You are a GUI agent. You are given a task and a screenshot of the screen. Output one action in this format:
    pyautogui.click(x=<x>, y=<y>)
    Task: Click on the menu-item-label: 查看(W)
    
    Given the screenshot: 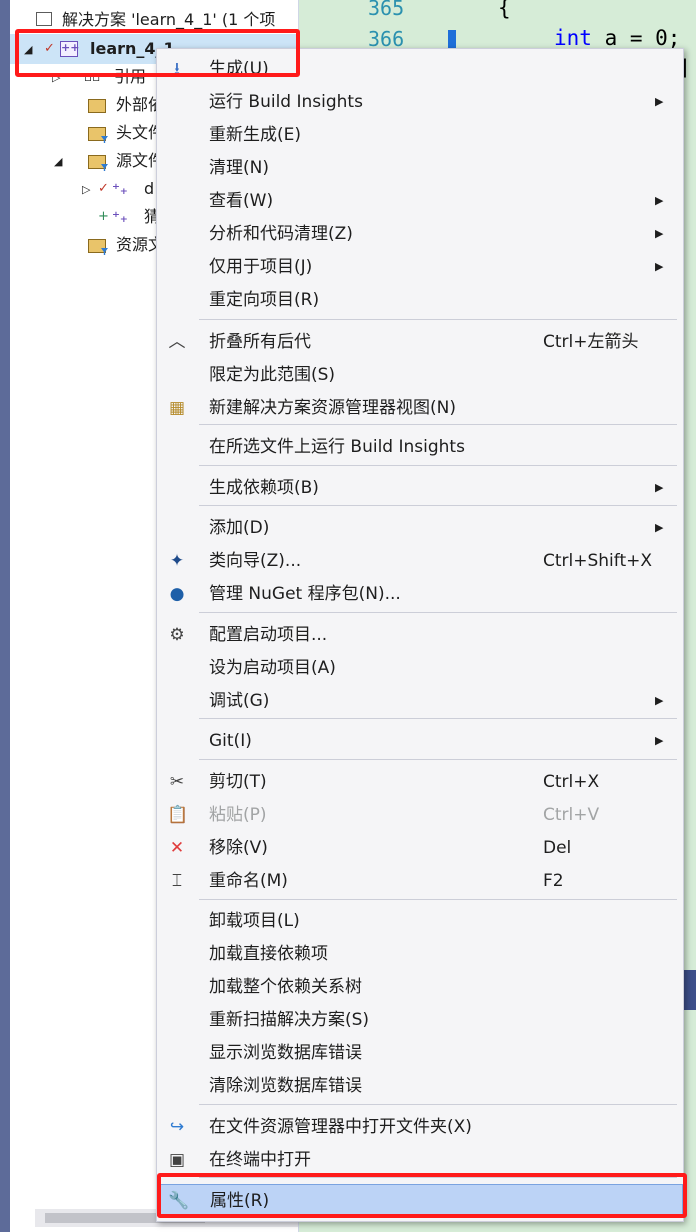 What is the action you would take?
    pyautogui.click(x=241, y=201)
    